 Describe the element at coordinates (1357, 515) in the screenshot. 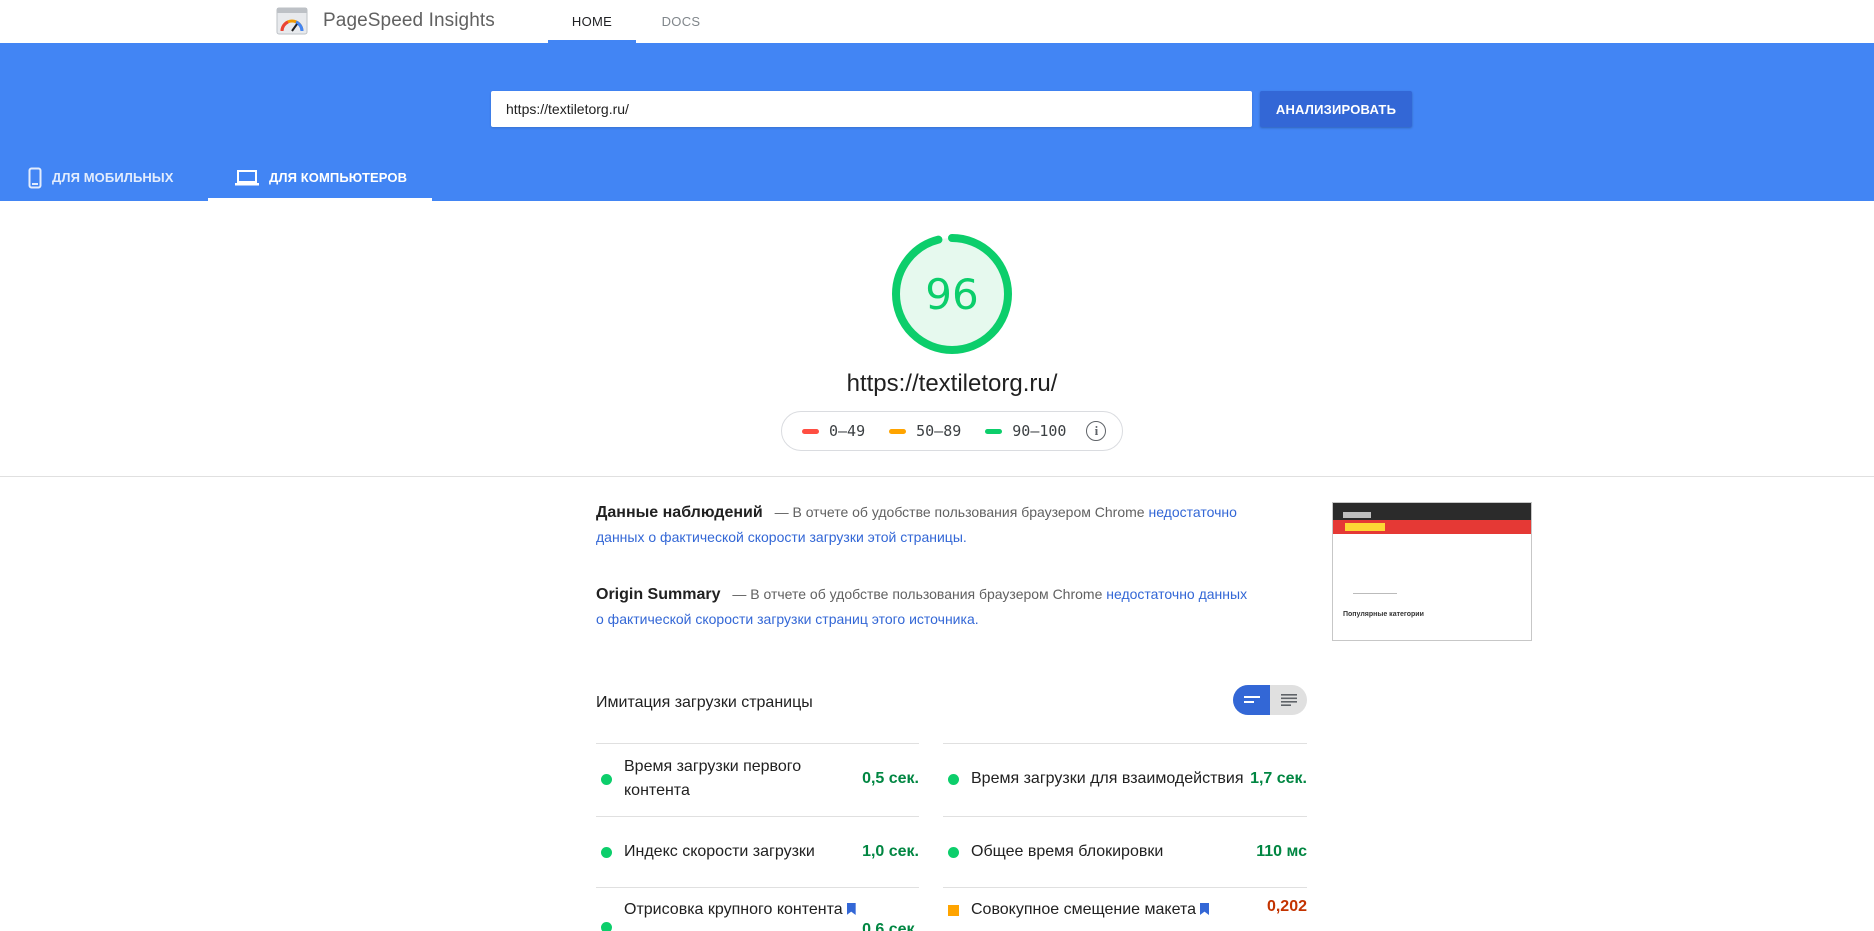

I see `thumb-logo` at that location.